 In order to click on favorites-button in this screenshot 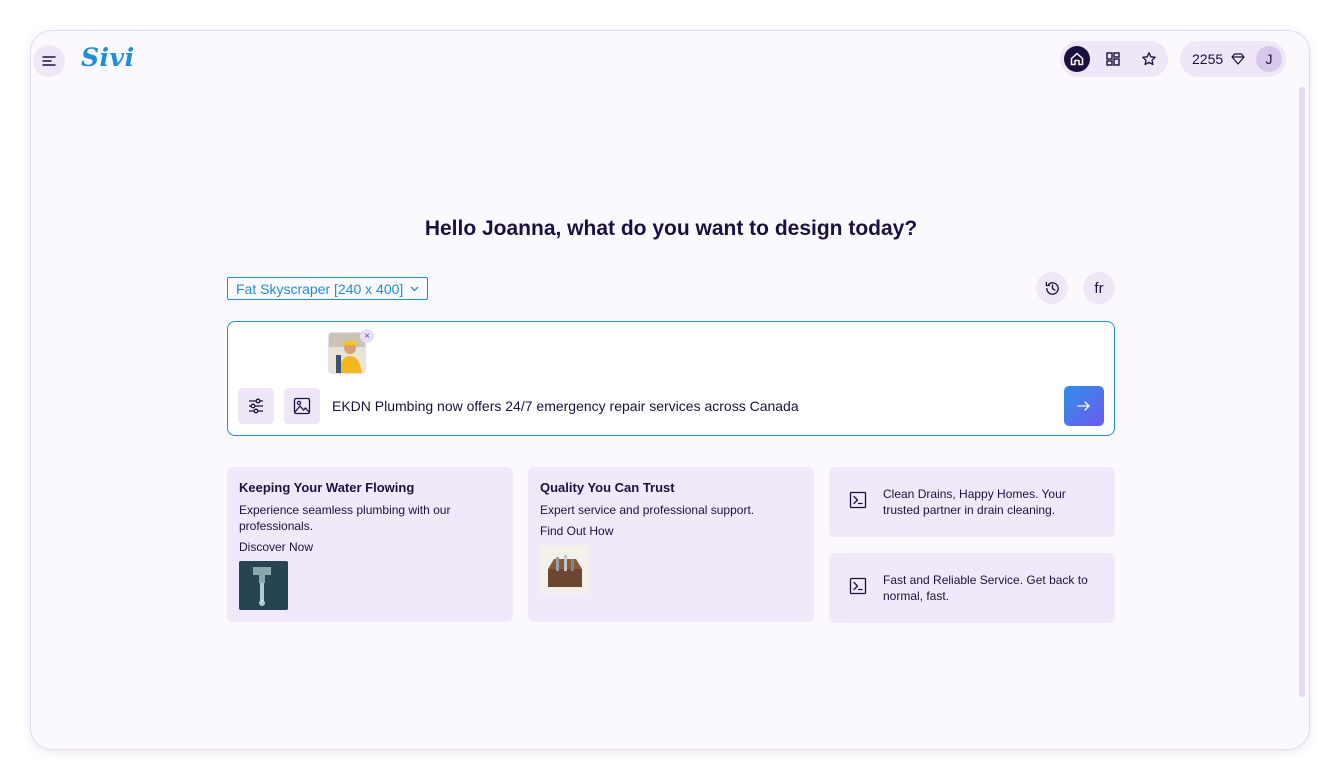, I will do `click(1149, 59)`.